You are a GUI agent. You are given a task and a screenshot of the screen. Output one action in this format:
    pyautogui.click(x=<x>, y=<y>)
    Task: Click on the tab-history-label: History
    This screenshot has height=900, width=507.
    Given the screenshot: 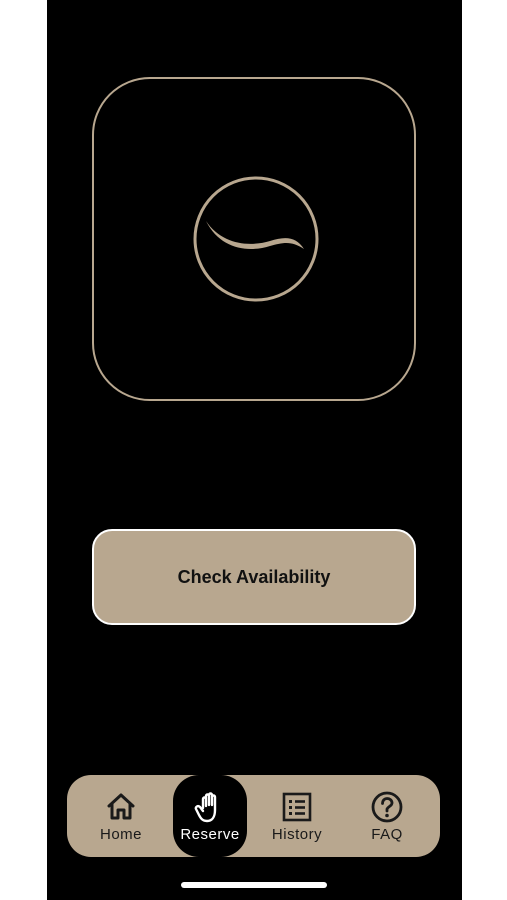 What is the action you would take?
    pyautogui.click(x=297, y=834)
    